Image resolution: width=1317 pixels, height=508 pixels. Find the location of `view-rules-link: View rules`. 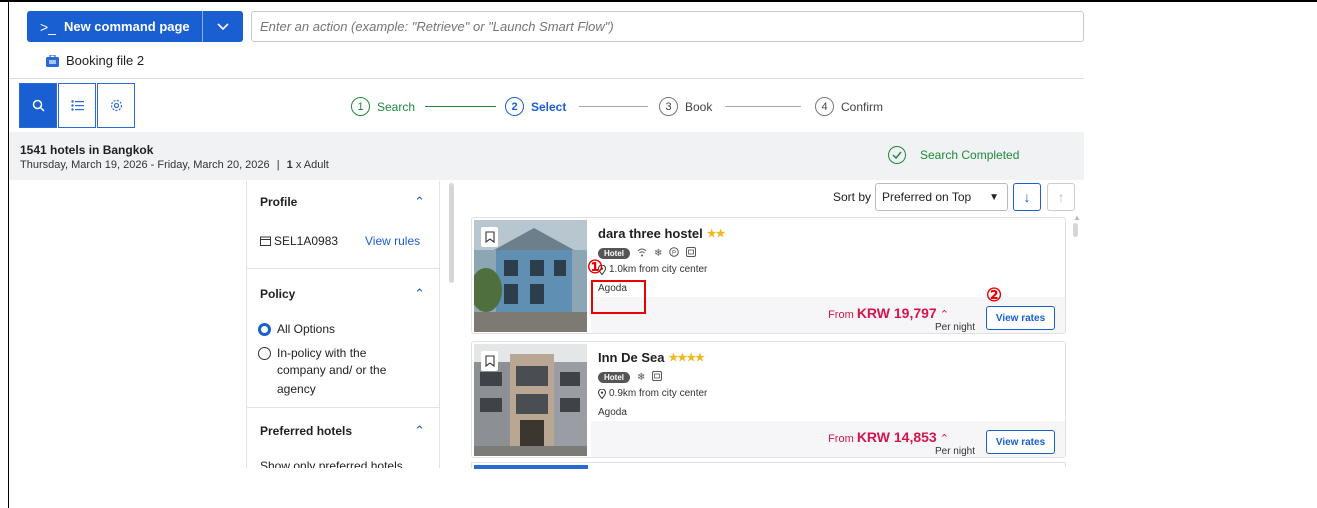

view-rules-link: View rules is located at coordinates (392, 241).